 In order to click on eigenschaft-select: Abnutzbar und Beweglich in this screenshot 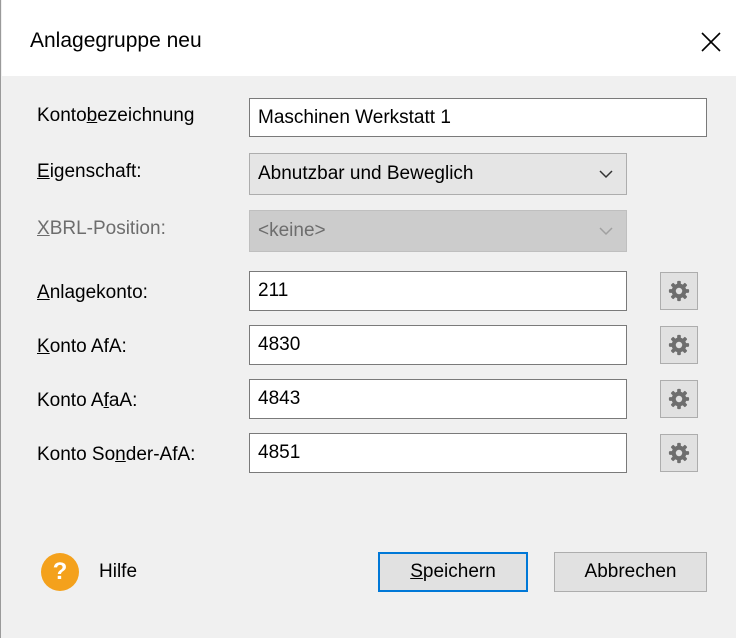, I will do `click(438, 174)`.